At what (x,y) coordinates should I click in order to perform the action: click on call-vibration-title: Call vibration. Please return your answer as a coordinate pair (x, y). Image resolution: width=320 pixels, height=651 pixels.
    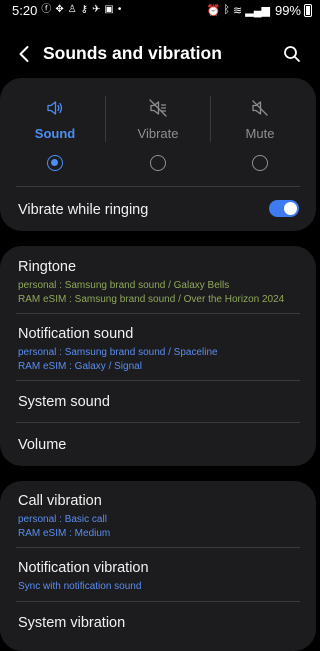
    Looking at the image, I should click on (60, 501).